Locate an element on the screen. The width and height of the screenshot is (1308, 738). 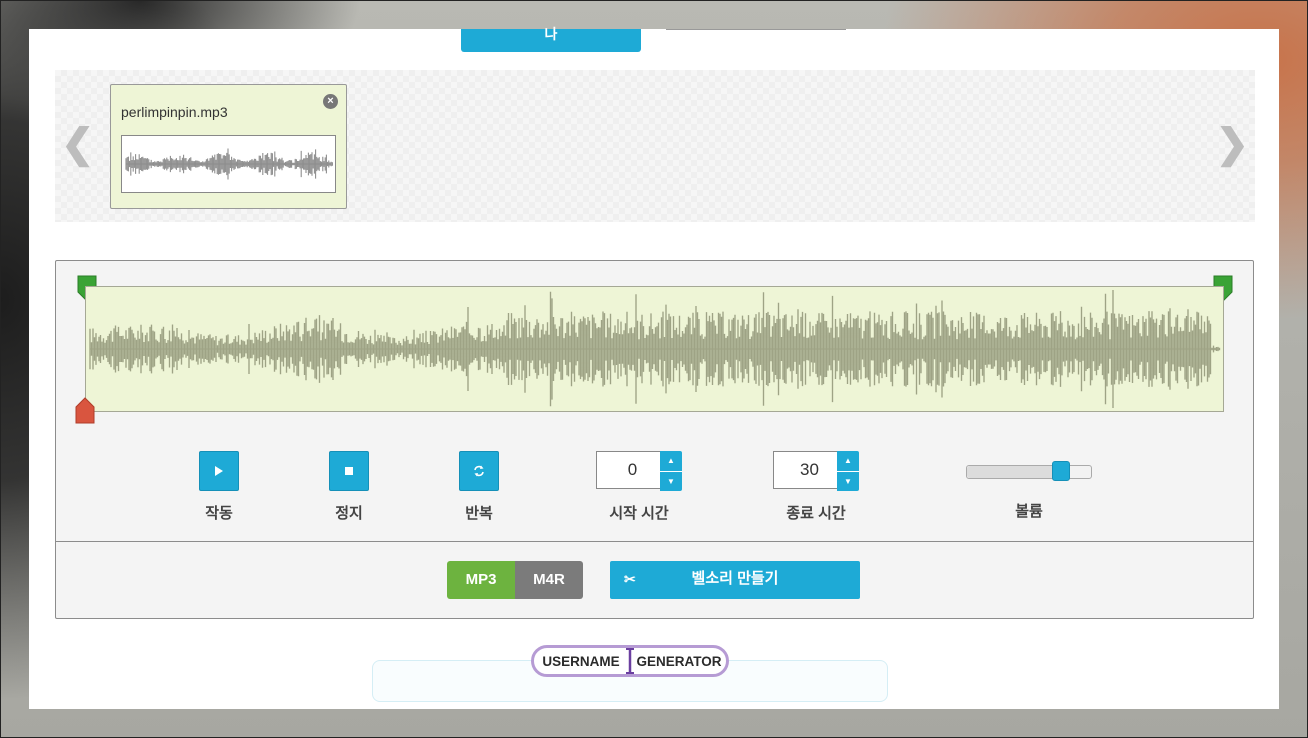
volume-label: 볼륨 is located at coordinates (1029, 511).